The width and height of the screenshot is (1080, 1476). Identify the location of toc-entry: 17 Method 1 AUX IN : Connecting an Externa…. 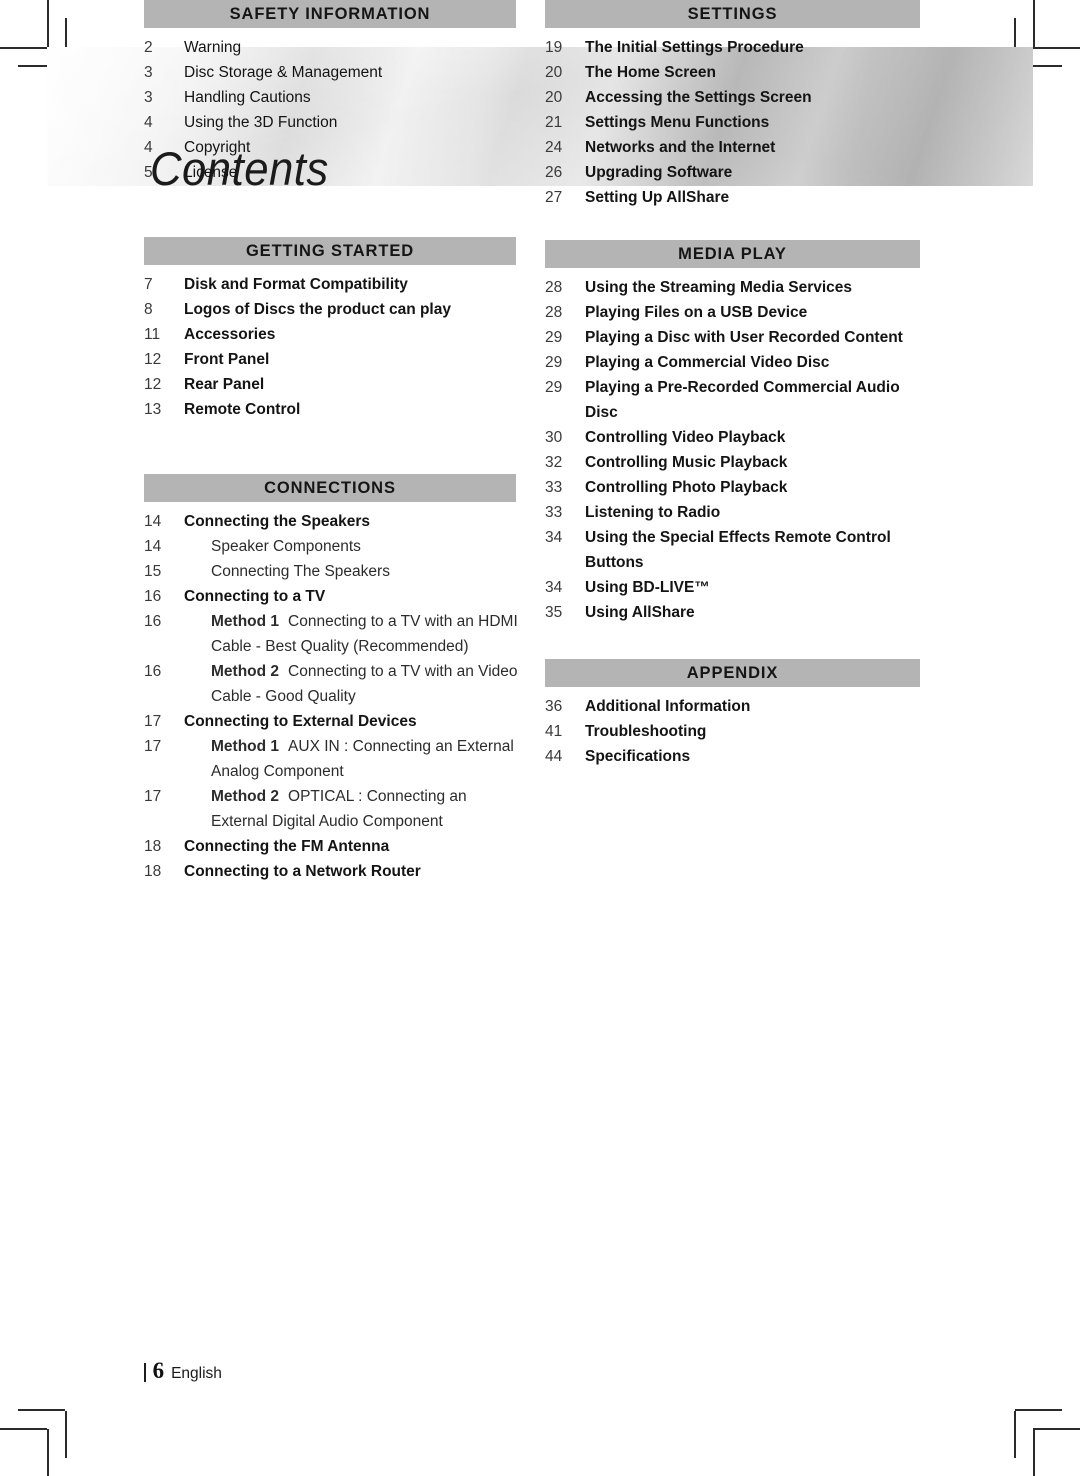
(334, 759).